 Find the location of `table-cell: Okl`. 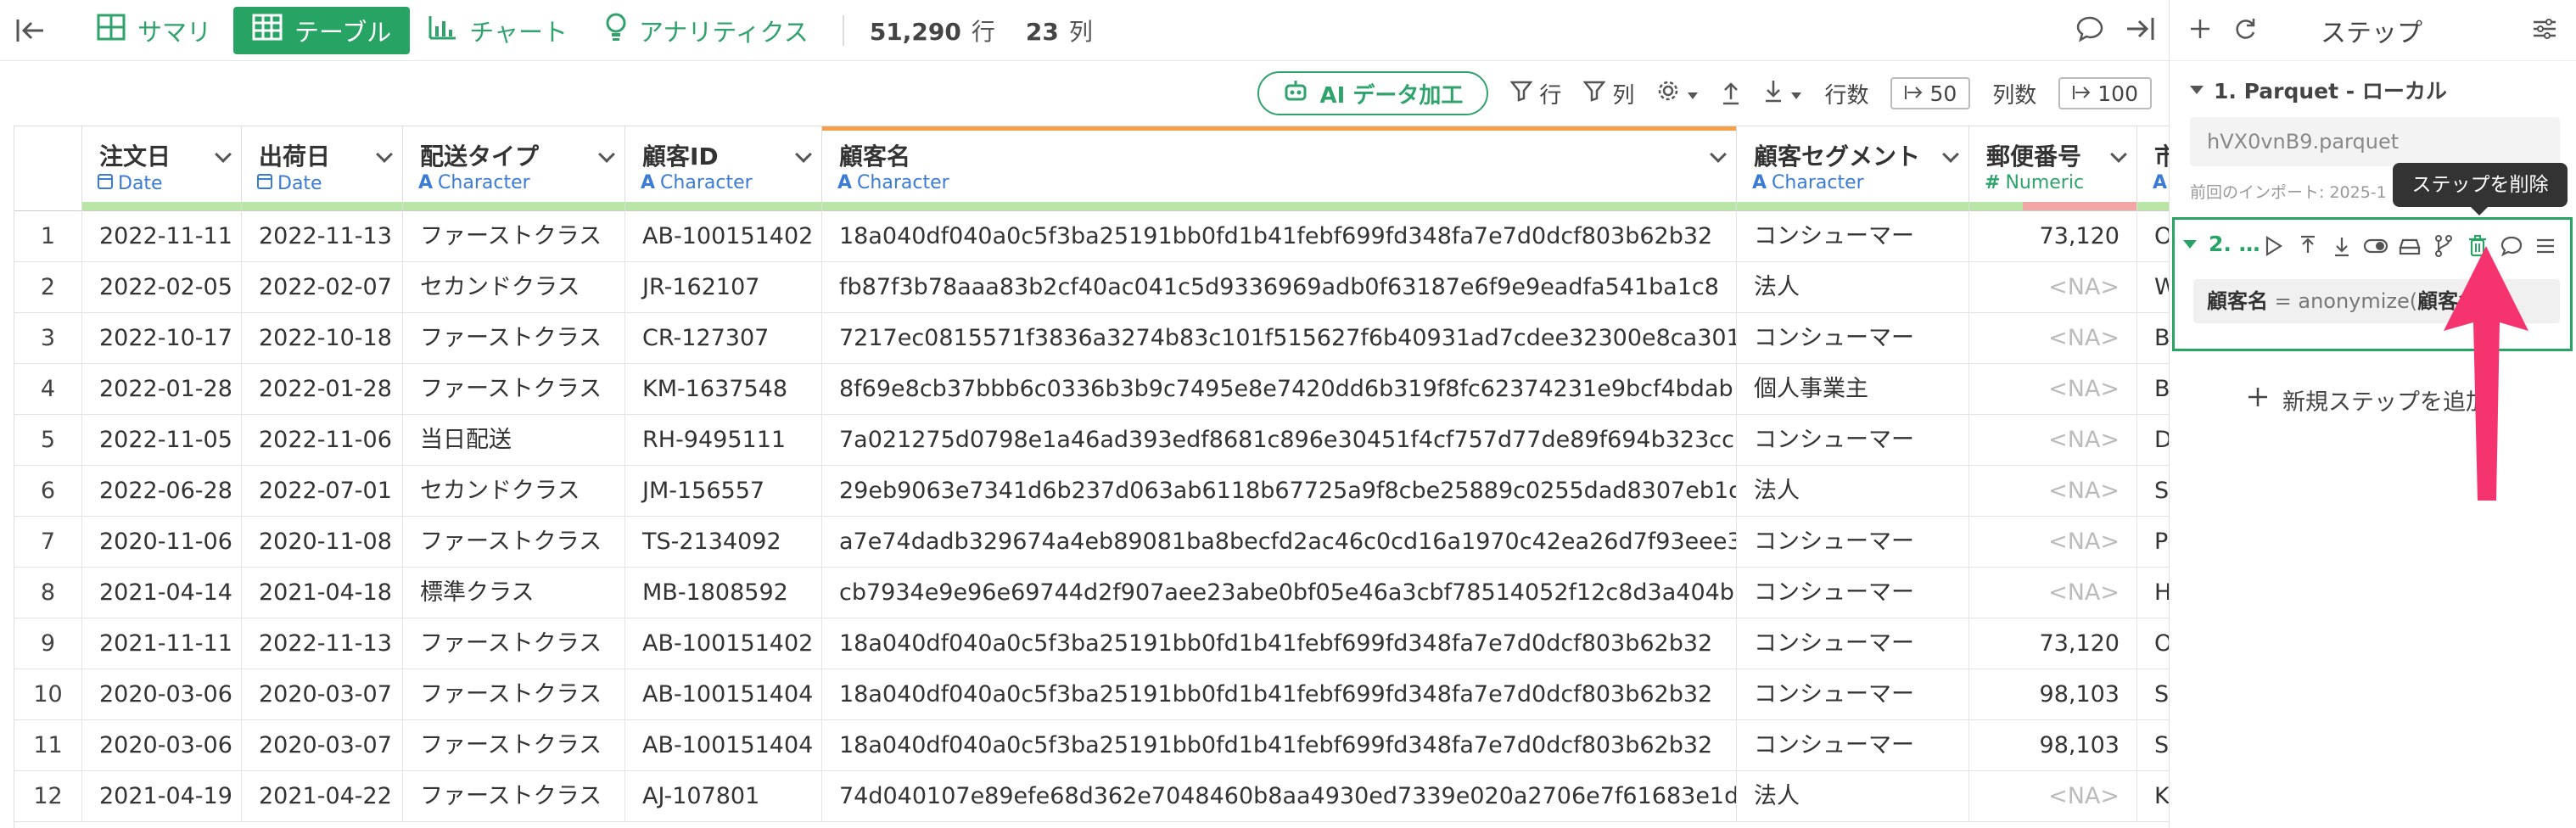

table-cell: Okl is located at coordinates (2153, 643).